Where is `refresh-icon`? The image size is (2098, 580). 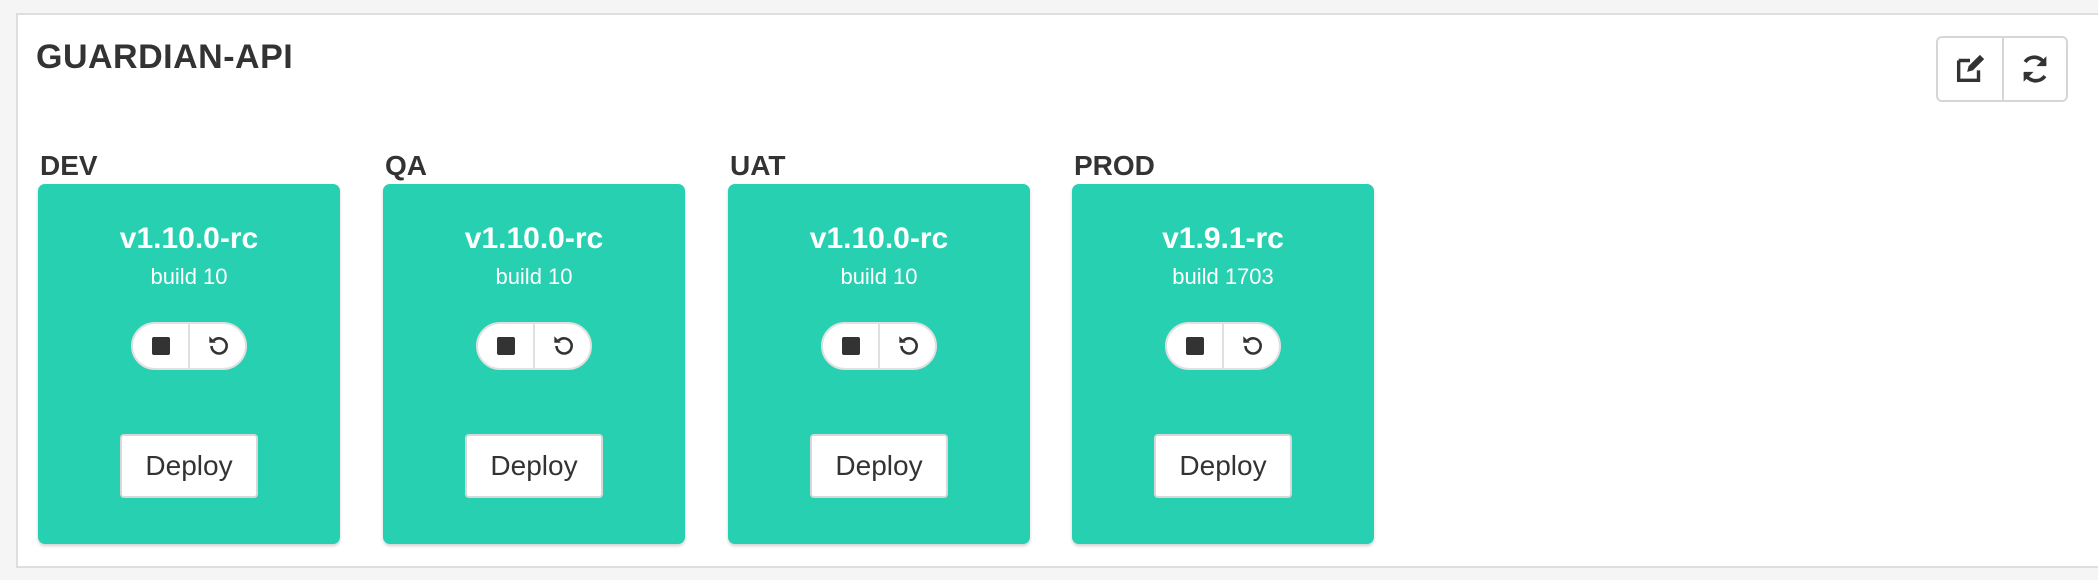
refresh-icon is located at coordinates (2035, 69).